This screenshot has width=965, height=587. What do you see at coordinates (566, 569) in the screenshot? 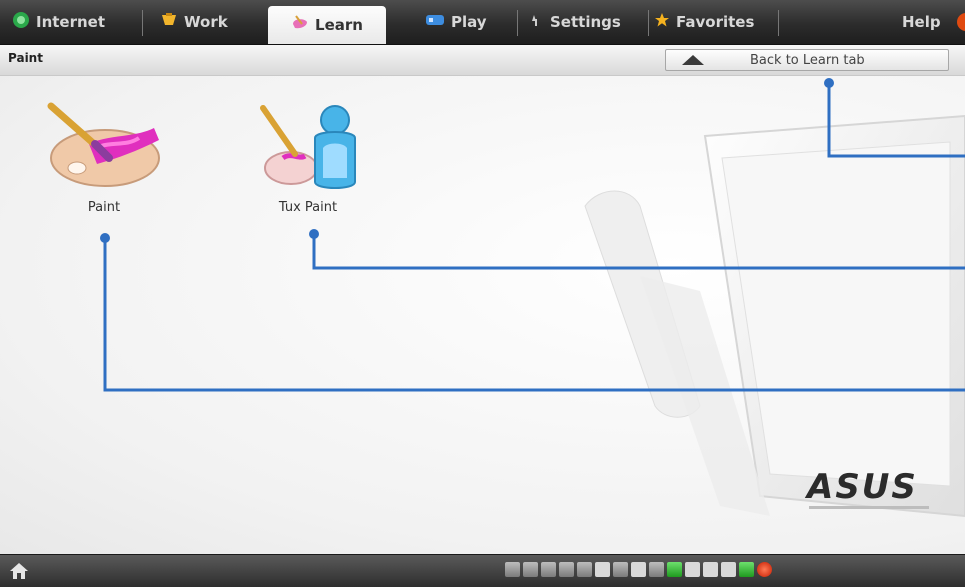
I see `keyboard-icon` at bounding box center [566, 569].